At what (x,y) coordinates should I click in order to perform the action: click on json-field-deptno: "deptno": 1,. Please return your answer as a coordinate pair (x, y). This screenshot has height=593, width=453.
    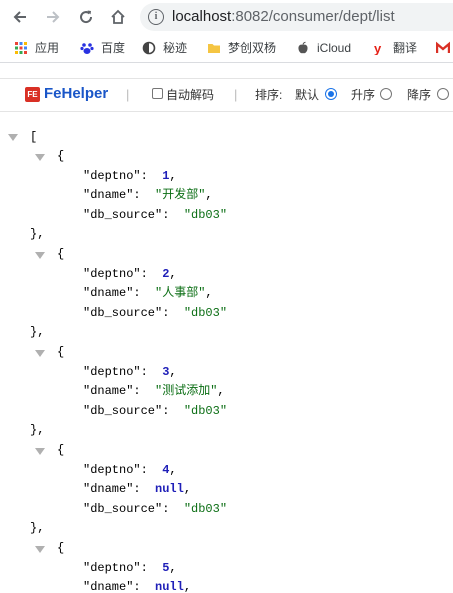
    Looking at the image, I should click on (130, 176).